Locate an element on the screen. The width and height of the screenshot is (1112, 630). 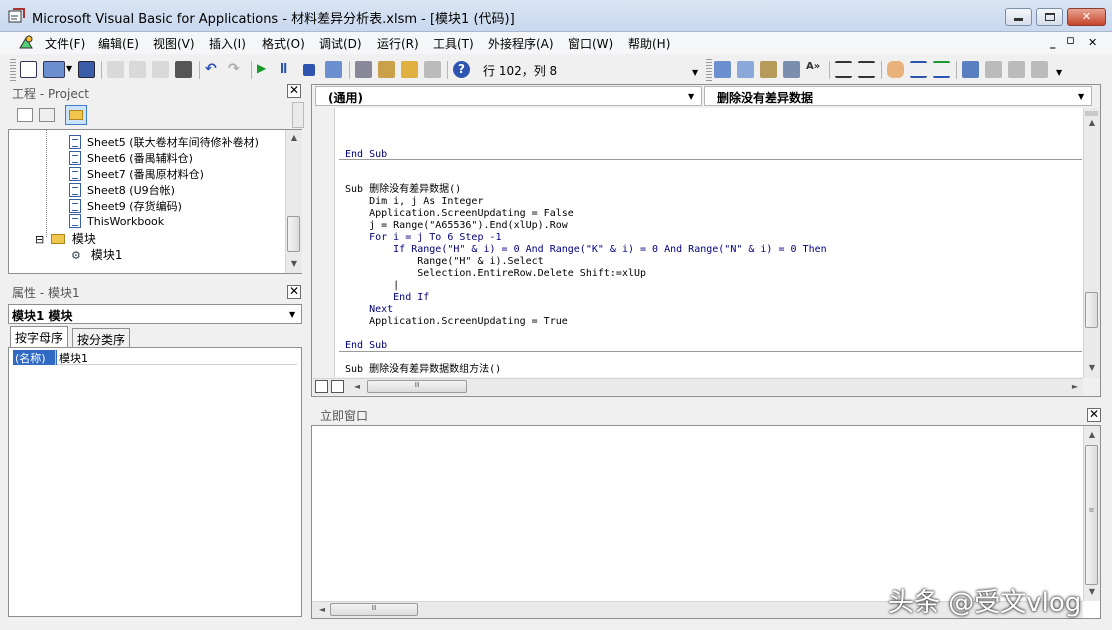
view-object-icon is located at coordinates (47, 115).